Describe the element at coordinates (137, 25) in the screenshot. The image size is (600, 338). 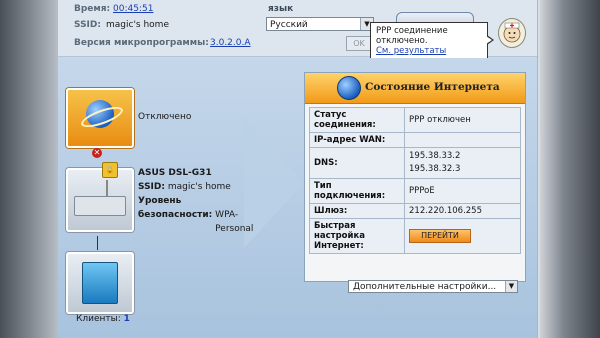
I see `ssid-value: magic's home` at that location.